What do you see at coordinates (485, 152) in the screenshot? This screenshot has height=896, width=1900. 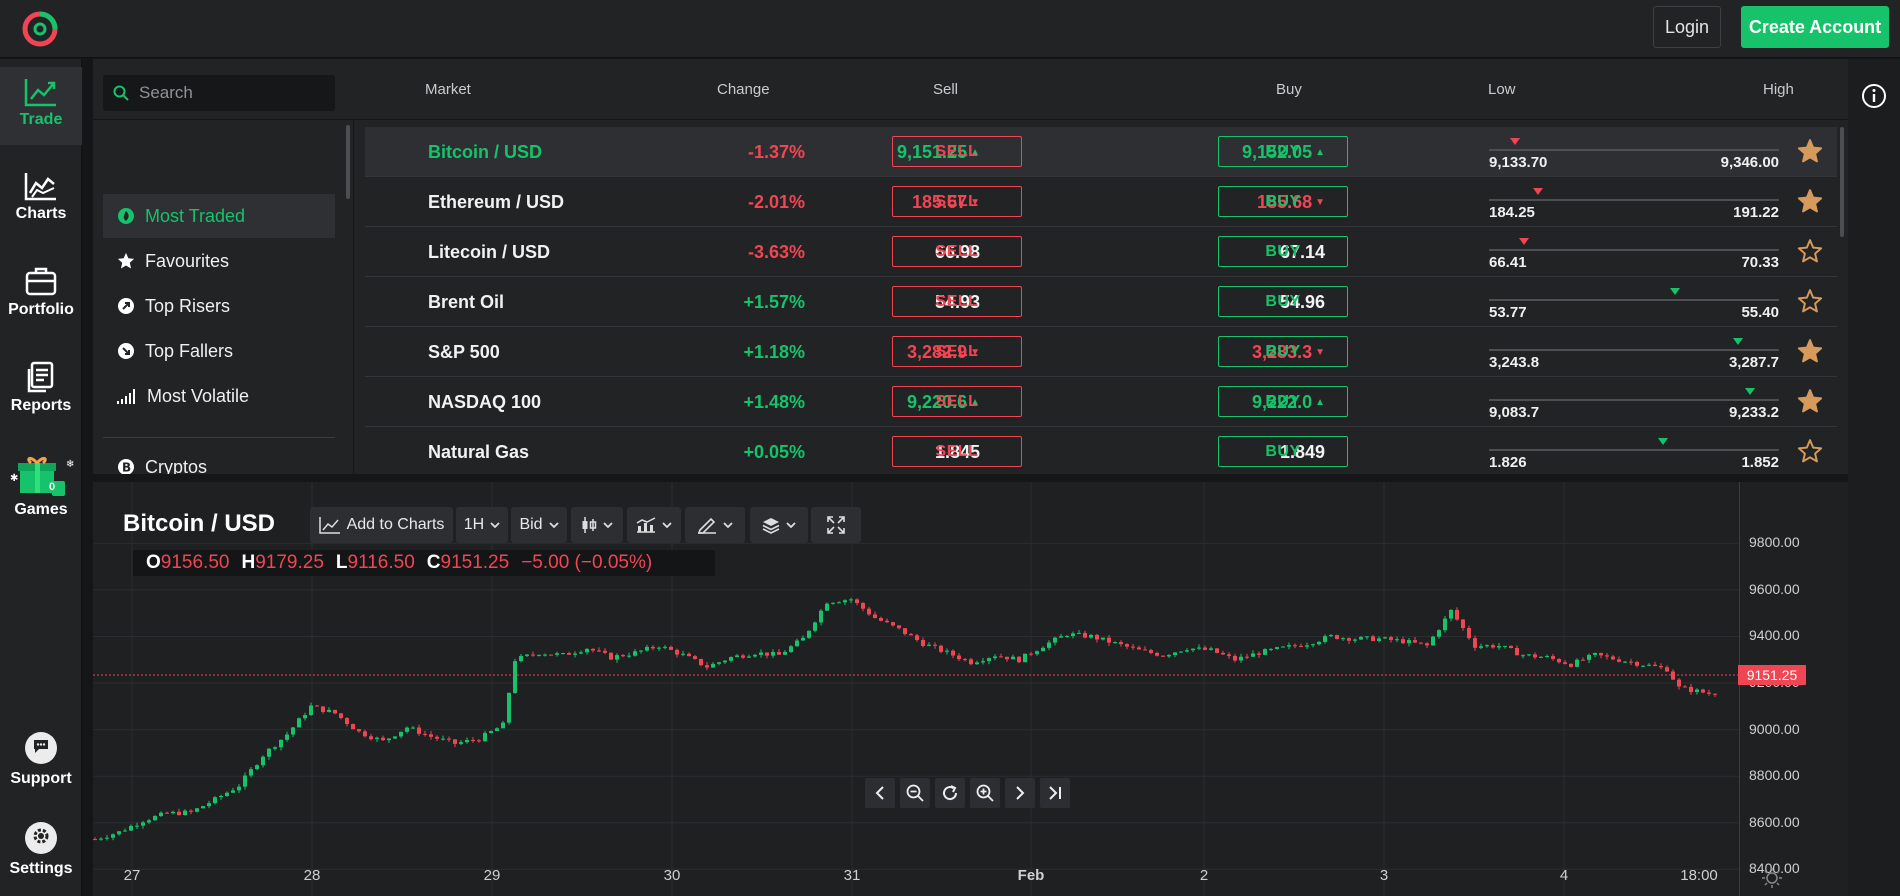 I see `market-name: Bitcoin / USD` at bounding box center [485, 152].